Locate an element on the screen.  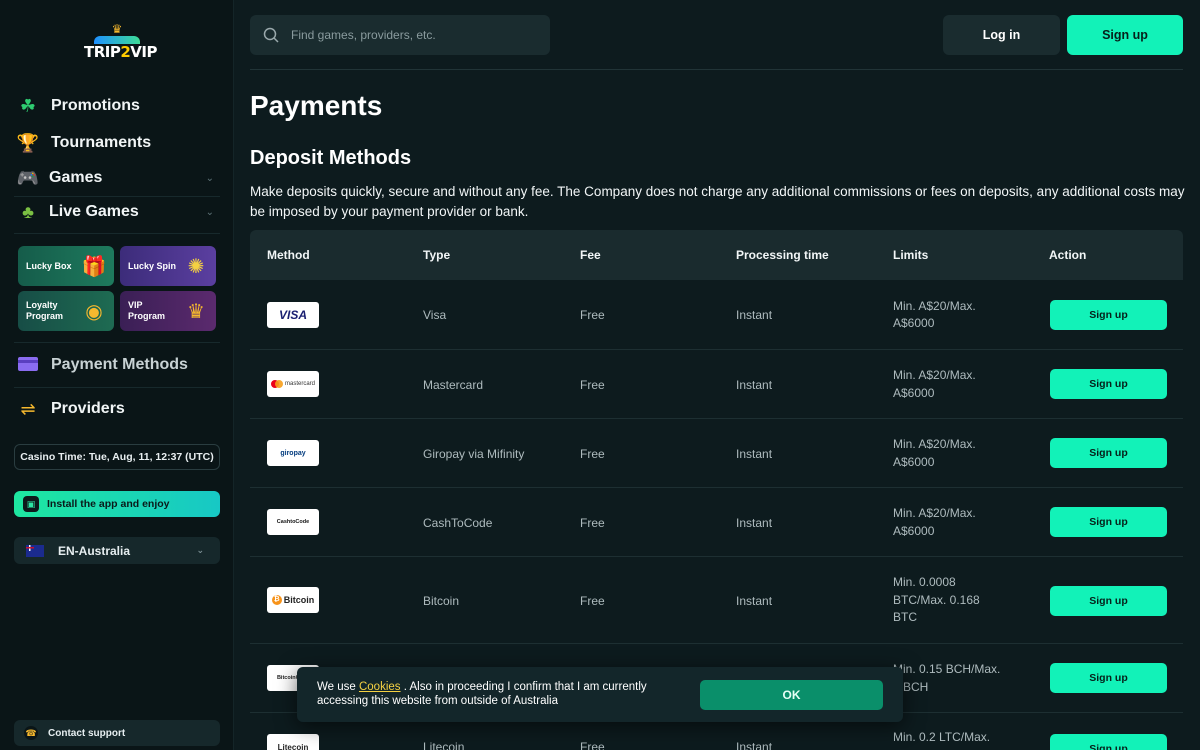
bitcoin-logo: ₿ Bitcoin is located at coordinates (293, 600).